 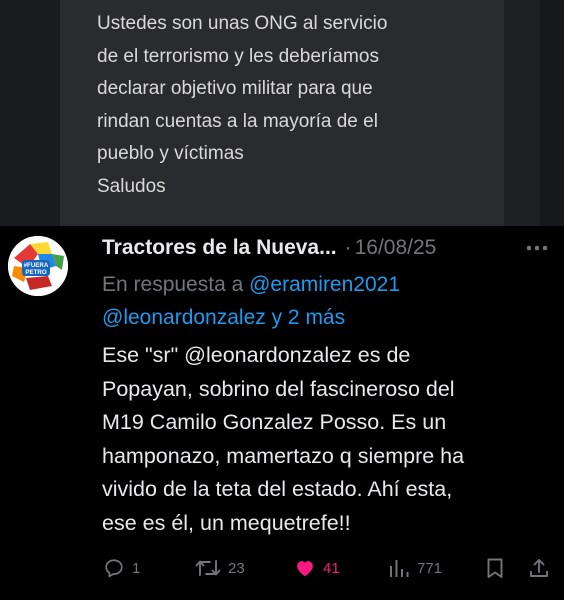 I want to click on views-icon, so click(x=399, y=568).